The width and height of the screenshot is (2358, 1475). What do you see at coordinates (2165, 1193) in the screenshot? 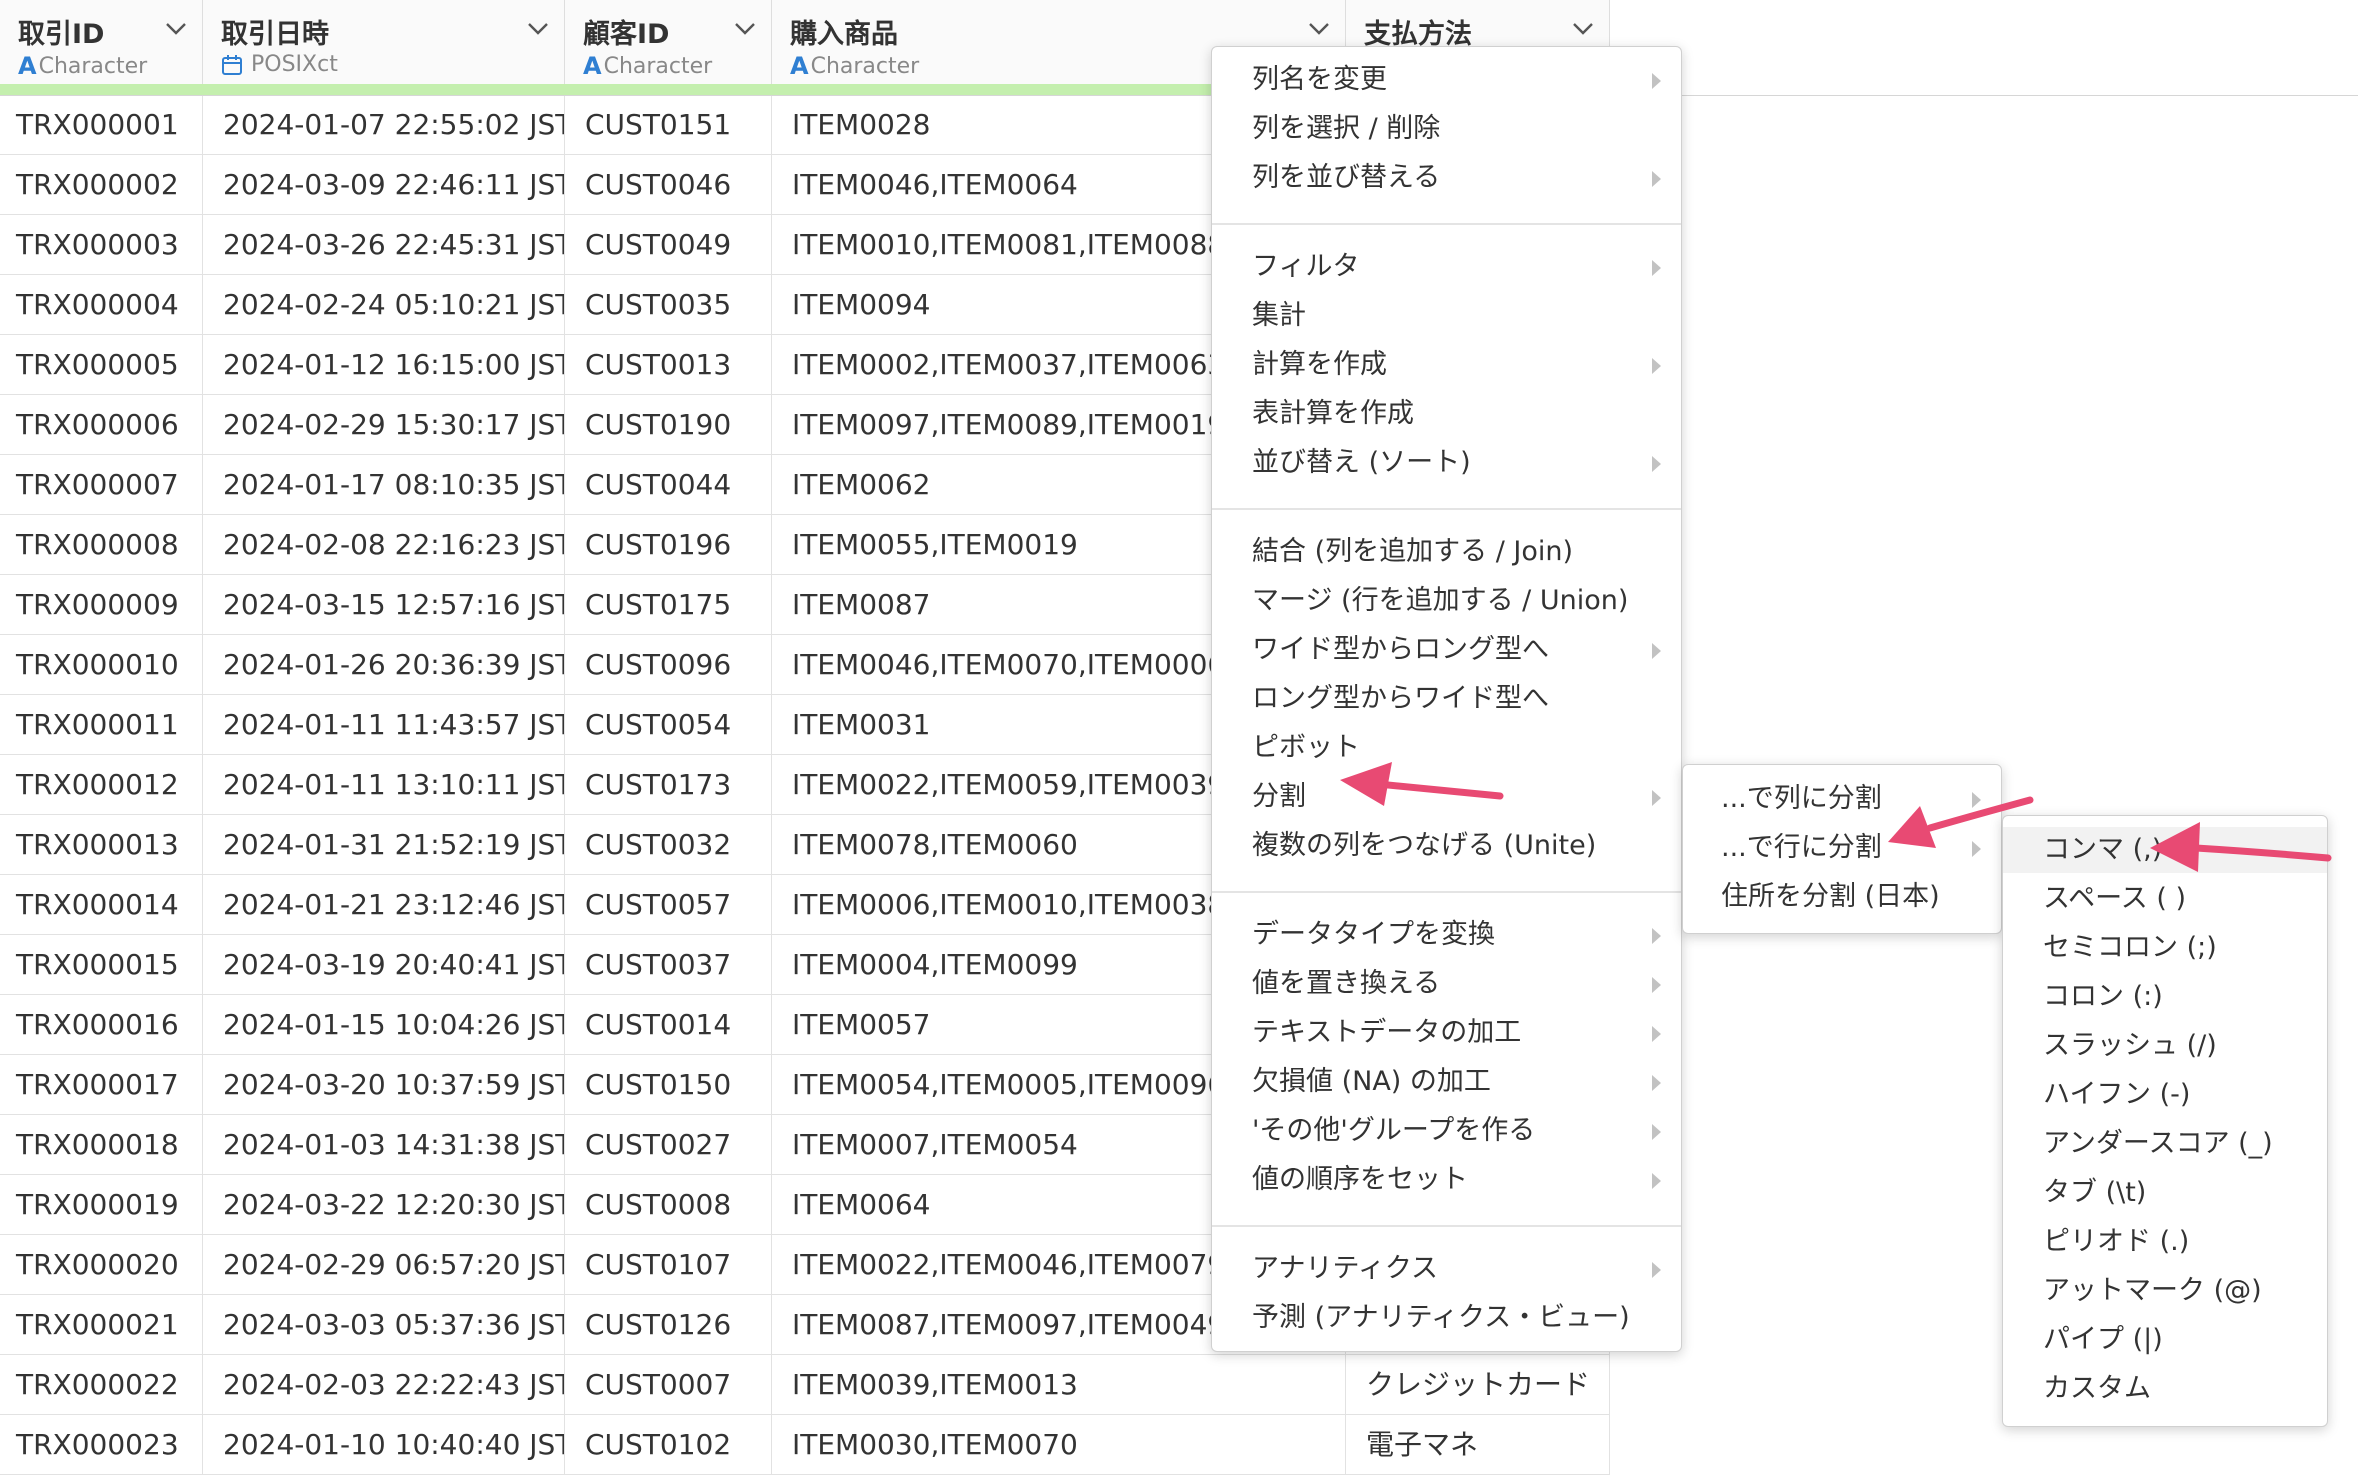
I see `delimiter-option: タブ (\t)` at bounding box center [2165, 1193].